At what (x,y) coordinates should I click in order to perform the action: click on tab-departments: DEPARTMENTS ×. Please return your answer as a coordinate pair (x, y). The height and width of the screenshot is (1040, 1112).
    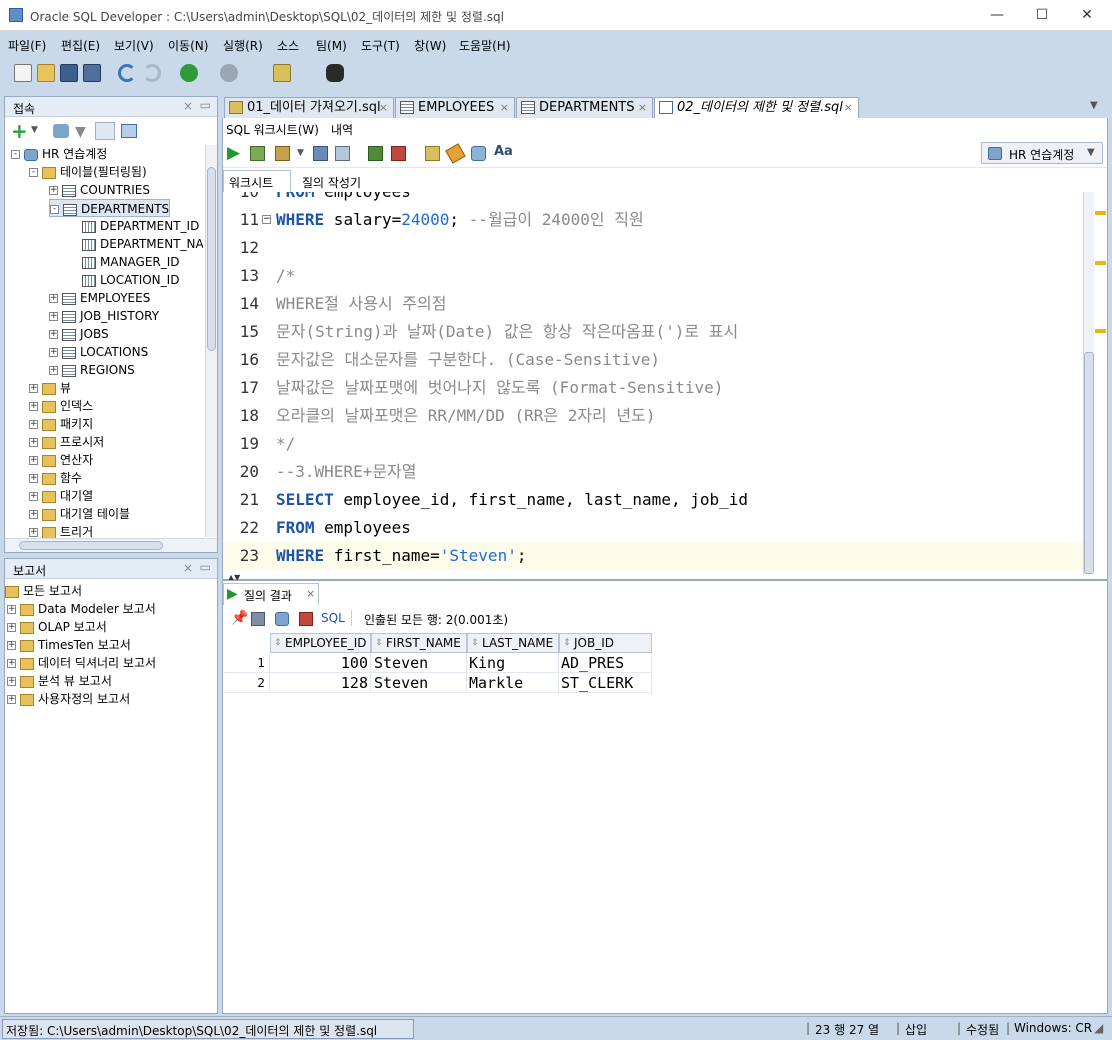
    Looking at the image, I should click on (584, 107).